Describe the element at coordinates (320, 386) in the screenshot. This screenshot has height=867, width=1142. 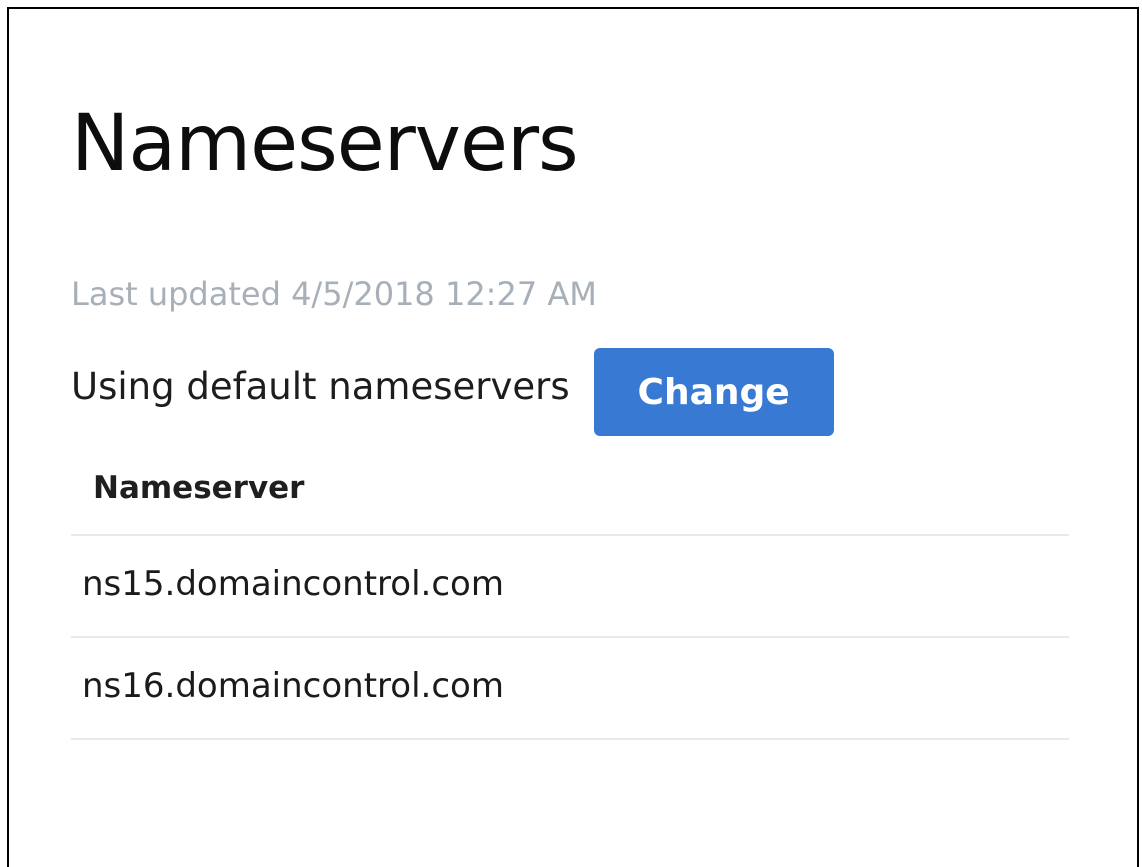
I see `nameserver-status-text: Using default nameservers` at that location.